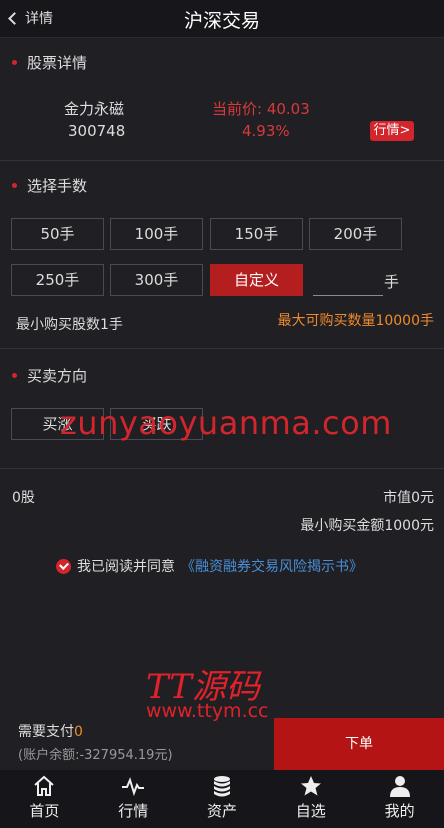 Image resolution: width=444 pixels, height=828 pixels. What do you see at coordinates (367, 526) in the screenshot?
I see `min-purchase-amount: 最小购买金额1000元` at bounding box center [367, 526].